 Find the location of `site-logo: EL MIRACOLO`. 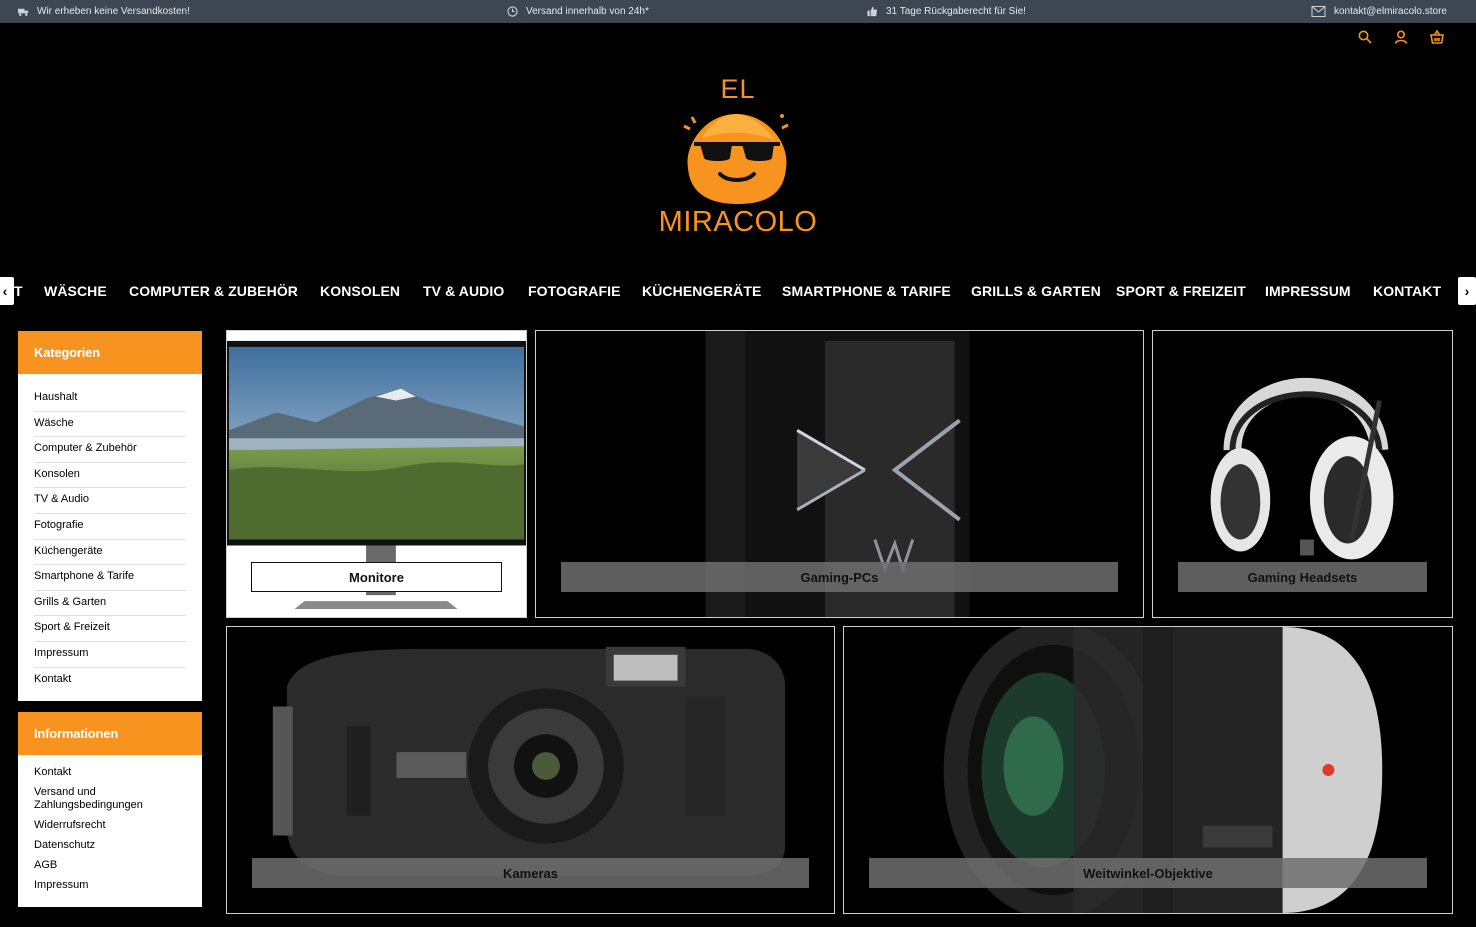

site-logo: EL MIRACOLO is located at coordinates (738, 158).